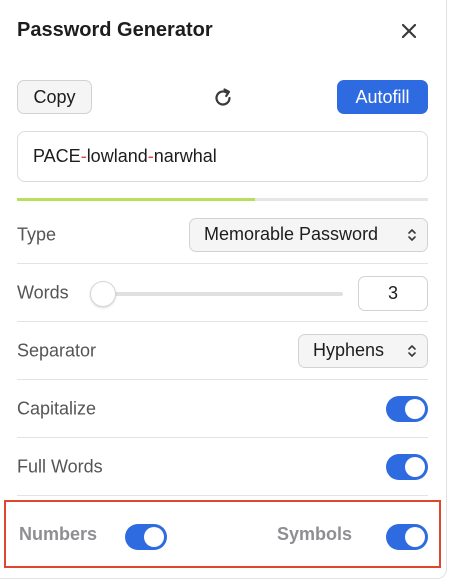 The image size is (450, 581). I want to click on password-strength-fill, so click(136, 199).